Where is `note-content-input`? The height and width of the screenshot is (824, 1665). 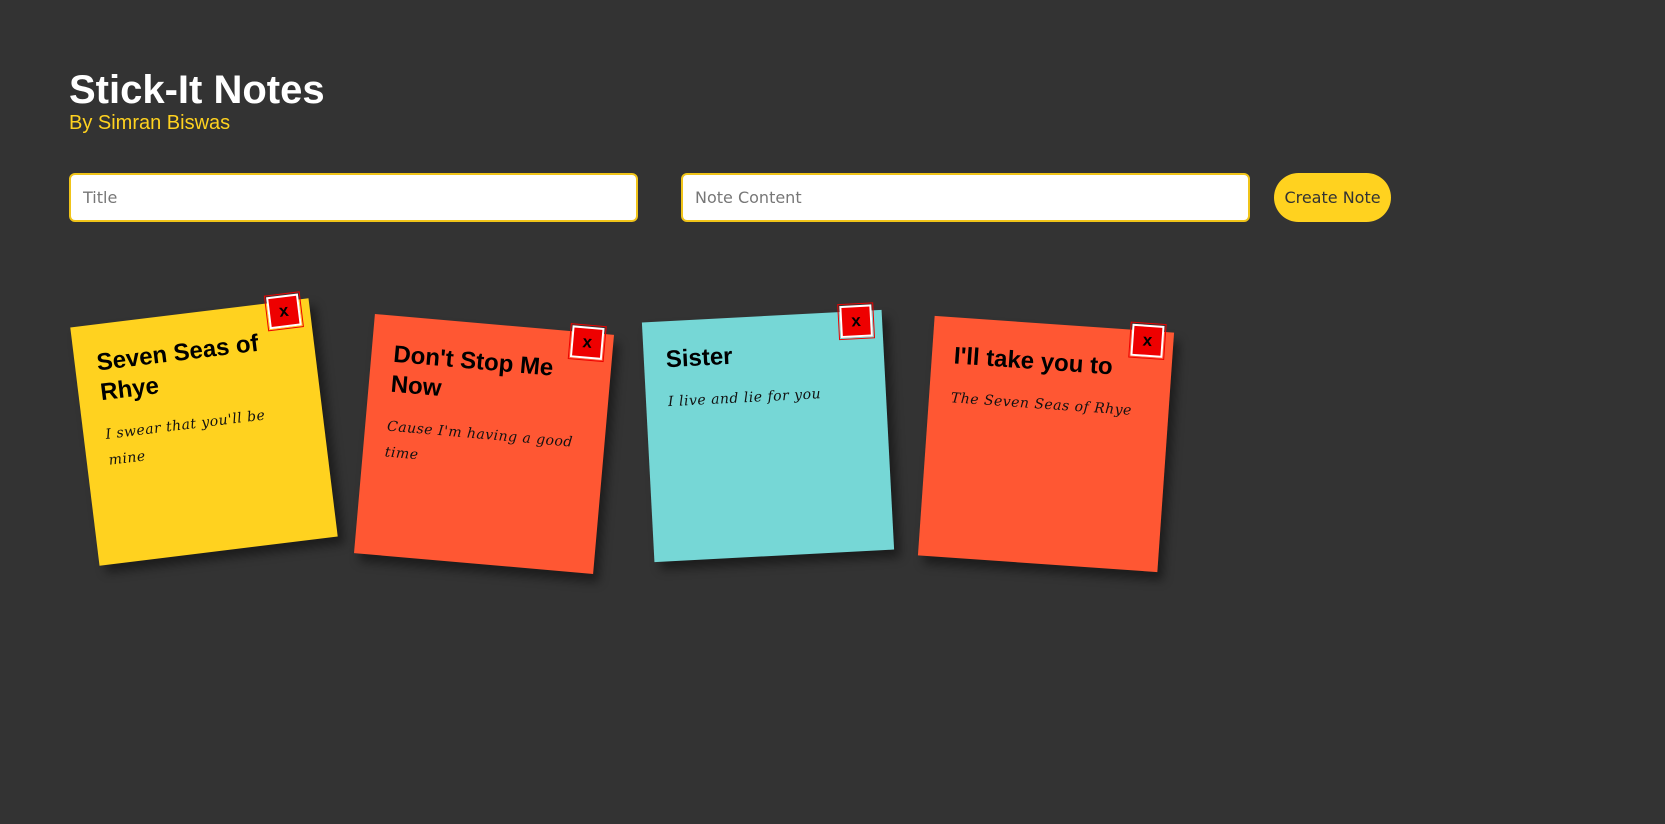 note-content-input is located at coordinates (965, 197).